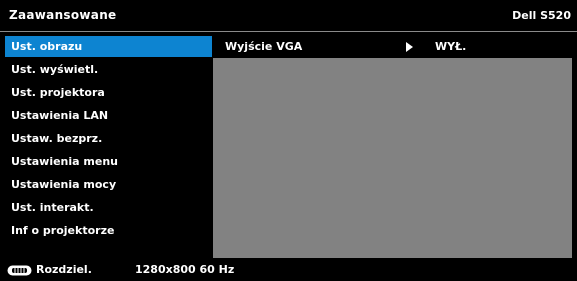 The height and width of the screenshot is (281, 577). Describe the element at coordinates (185, 269) in the screenshot. I see `resolution-value: 1280x800 60 Hz` at that location.